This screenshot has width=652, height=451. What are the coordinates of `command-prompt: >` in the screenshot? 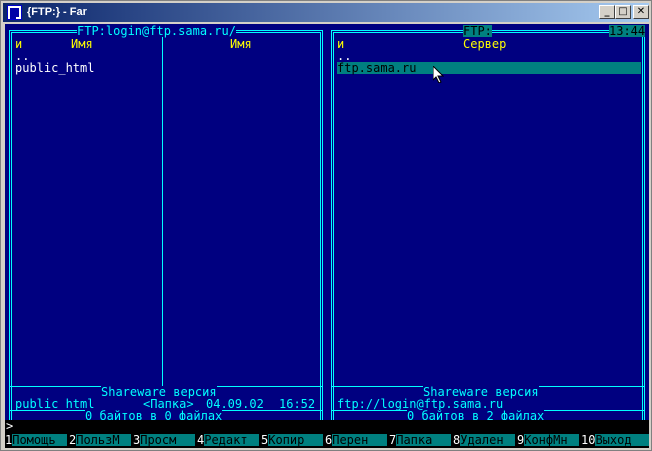 It's located at (10, 426).